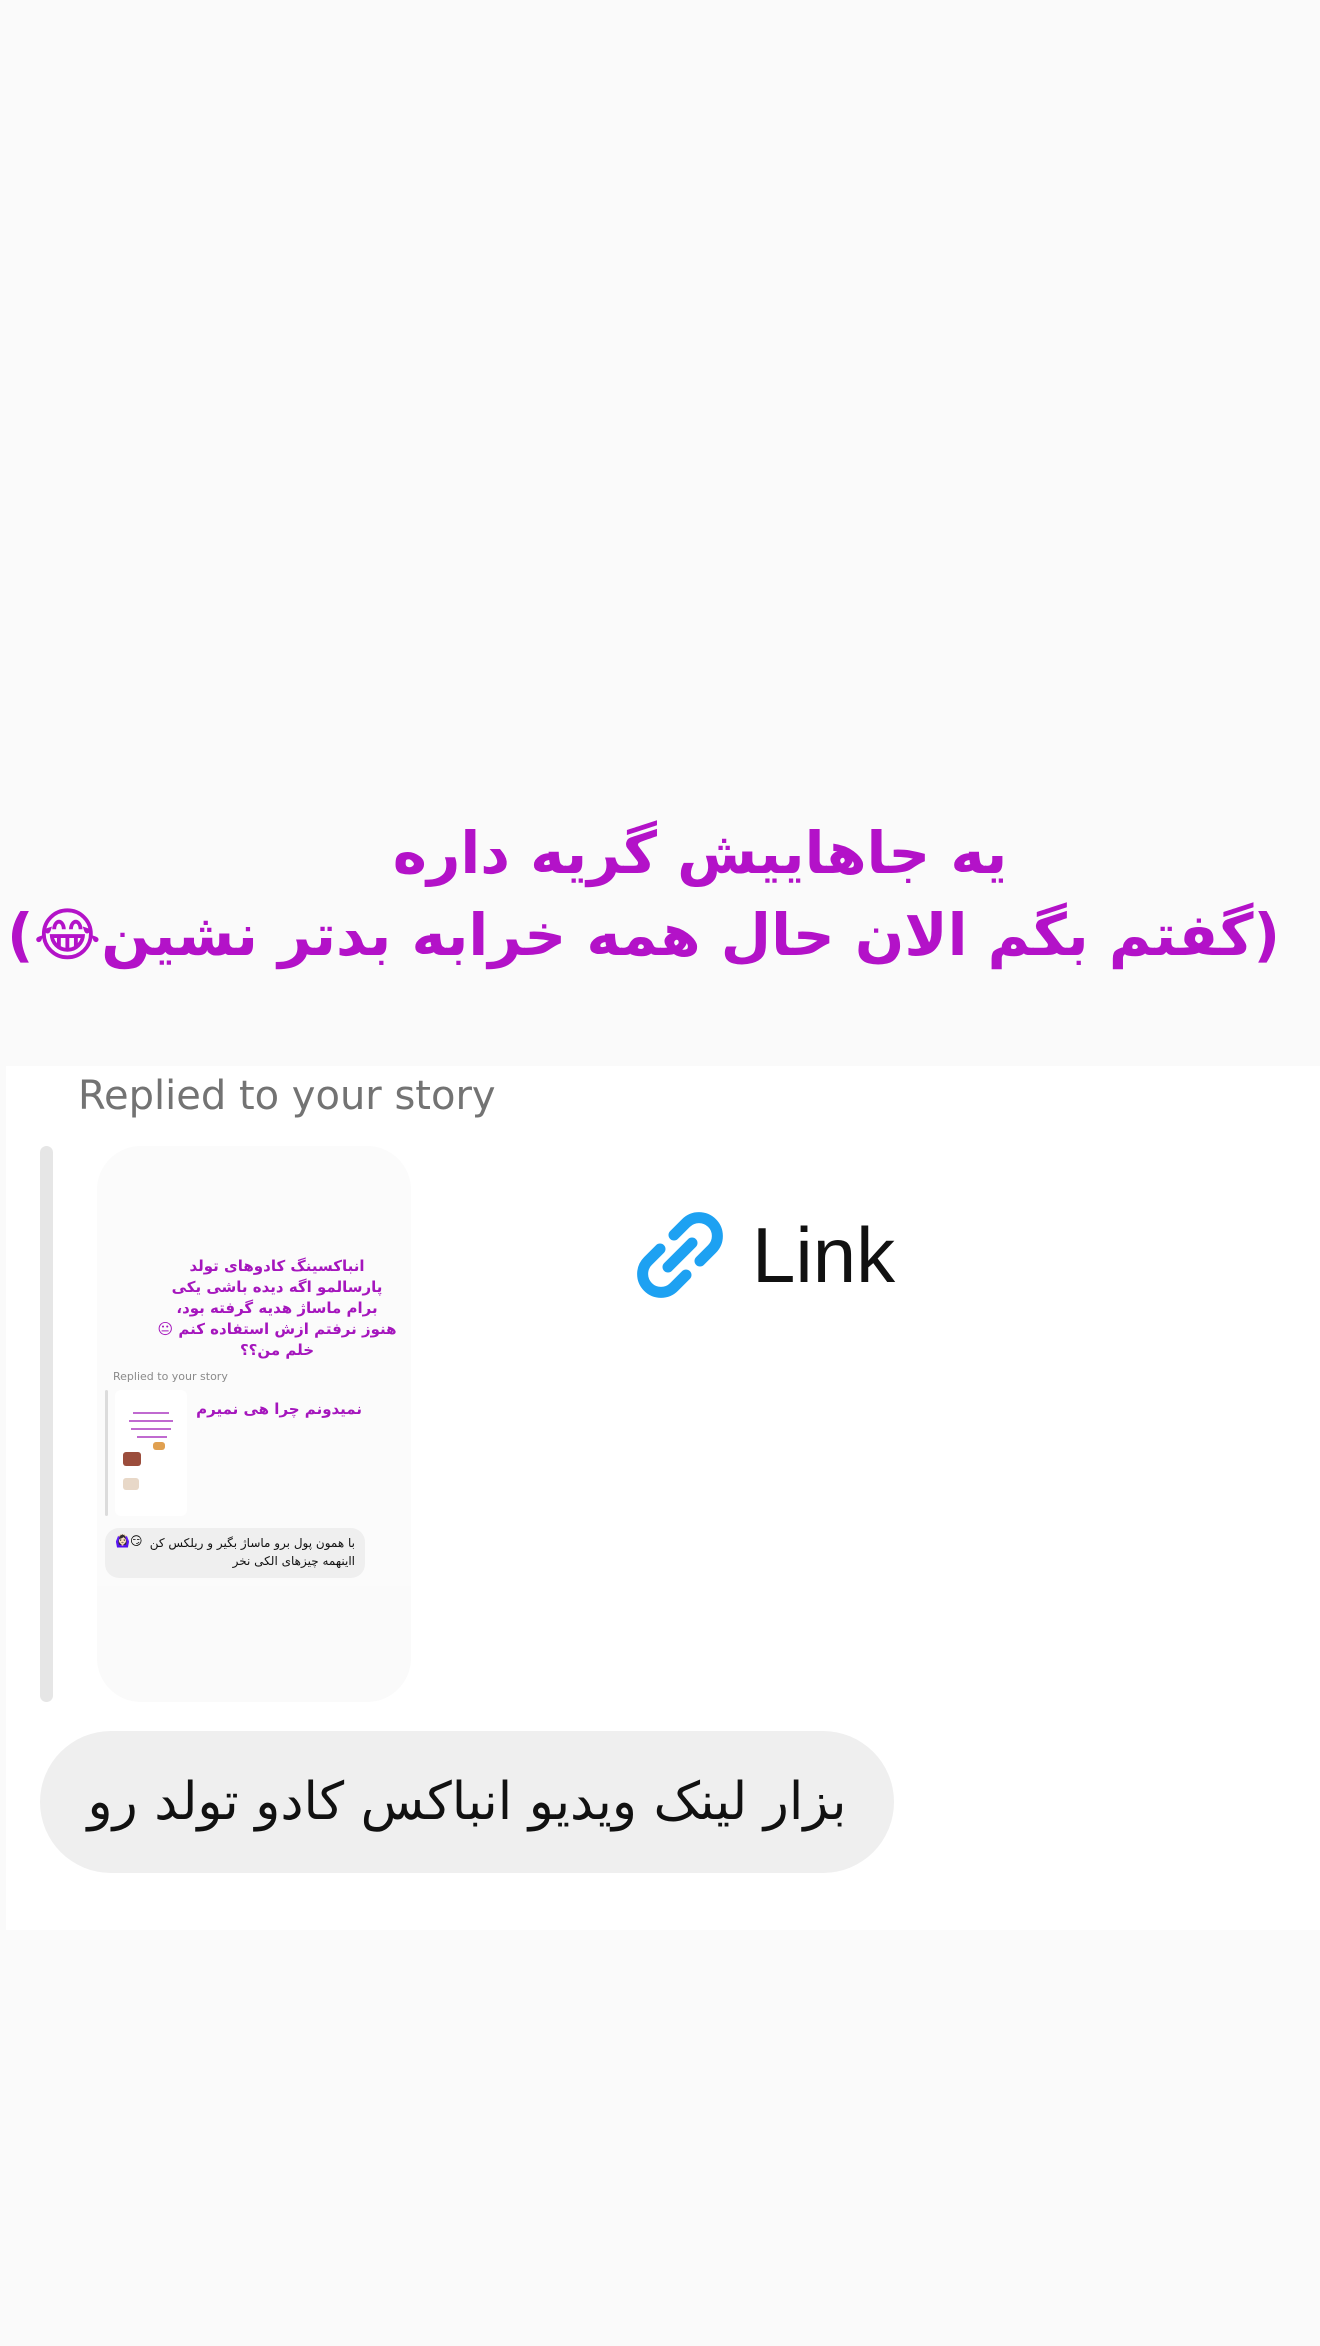 This screenshot has height=2346, width=1320. What do you see at coordinates (643, 935) in the screenshot?
I see `story-caption-line-2: (گفتم بگم الان حال همه خرابه بدتر نشین😂)` at bounding box center [643, 935].